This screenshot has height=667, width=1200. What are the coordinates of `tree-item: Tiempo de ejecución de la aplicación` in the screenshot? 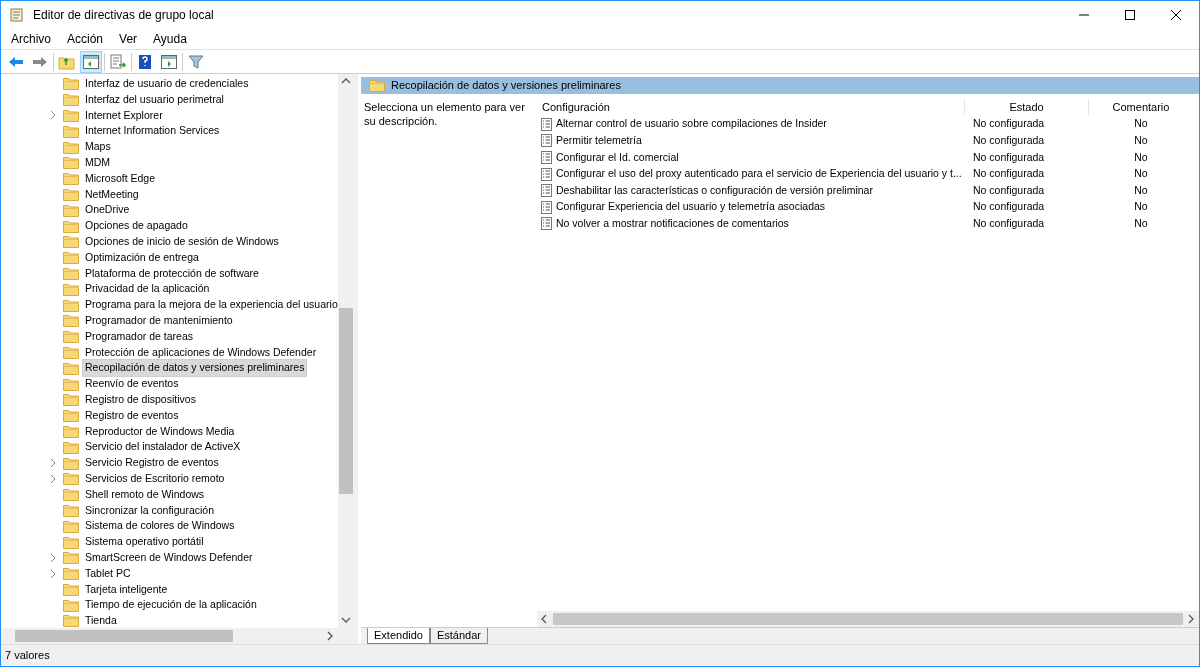 It's located at (171, 605).